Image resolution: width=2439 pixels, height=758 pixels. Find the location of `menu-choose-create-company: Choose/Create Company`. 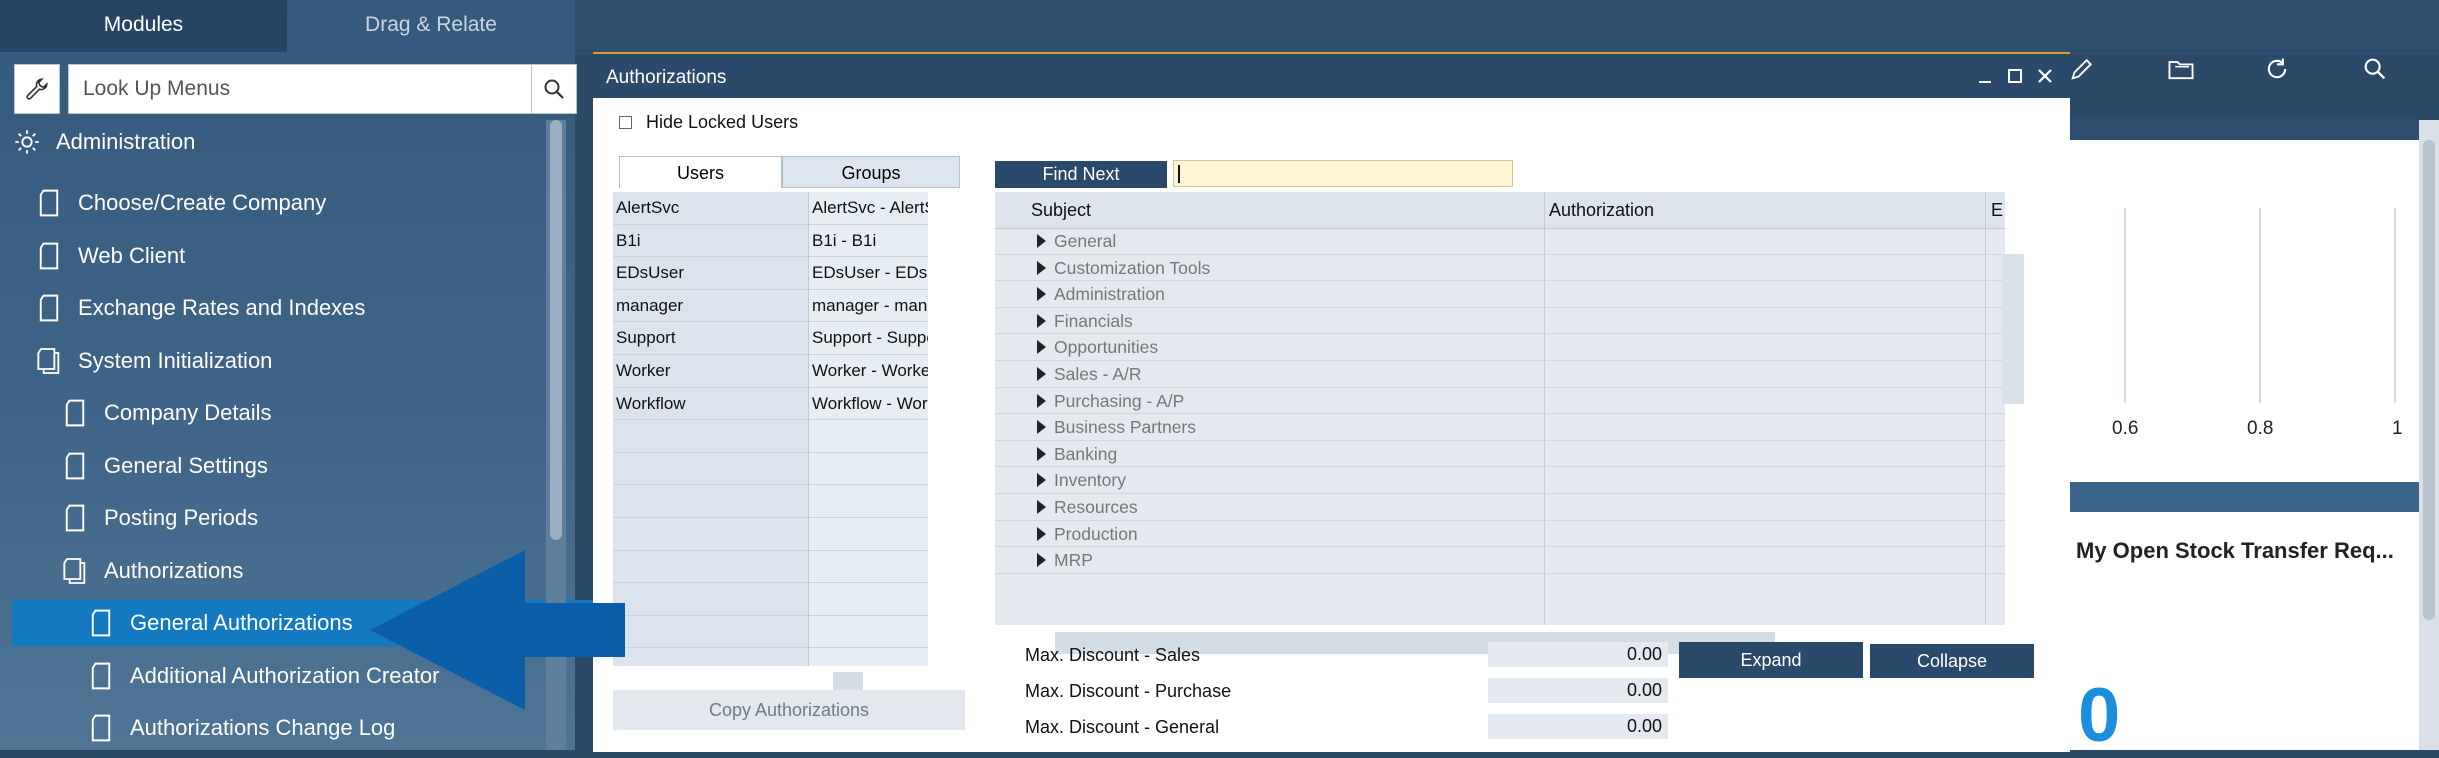

menu-choose-create-company: Choose/Create Company is located at coordinates (180, 203).